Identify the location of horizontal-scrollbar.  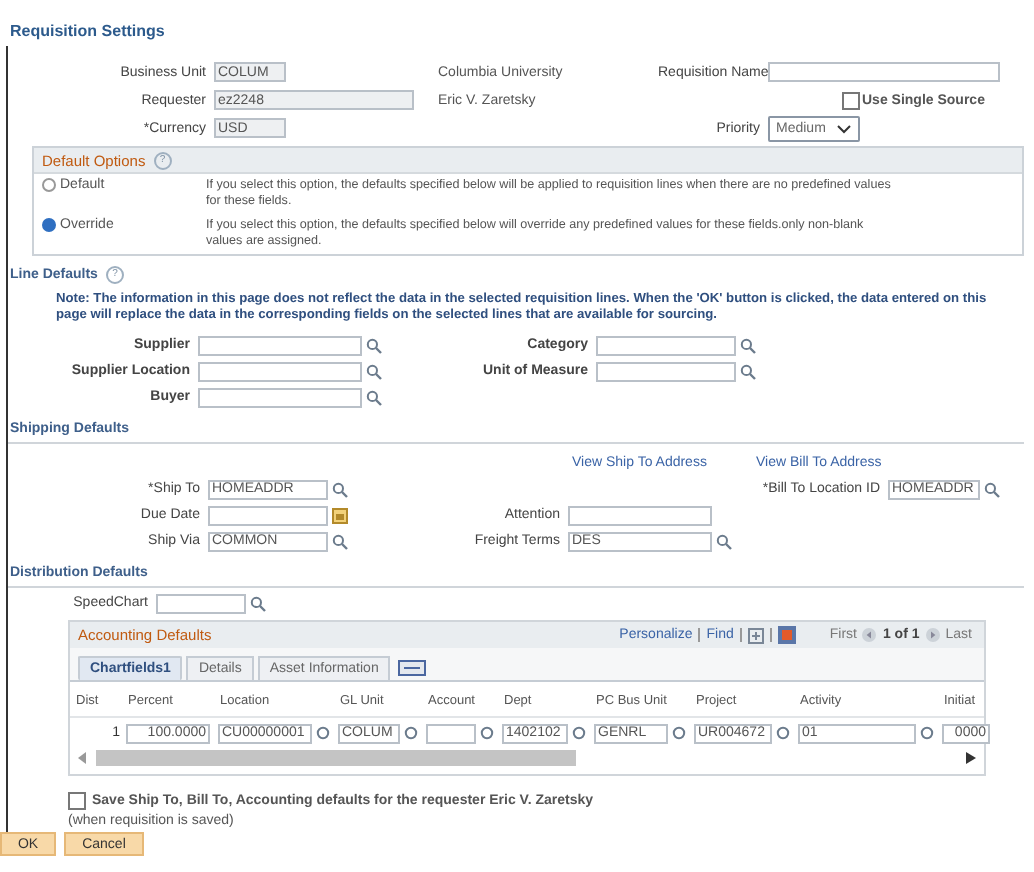
(527, 757).